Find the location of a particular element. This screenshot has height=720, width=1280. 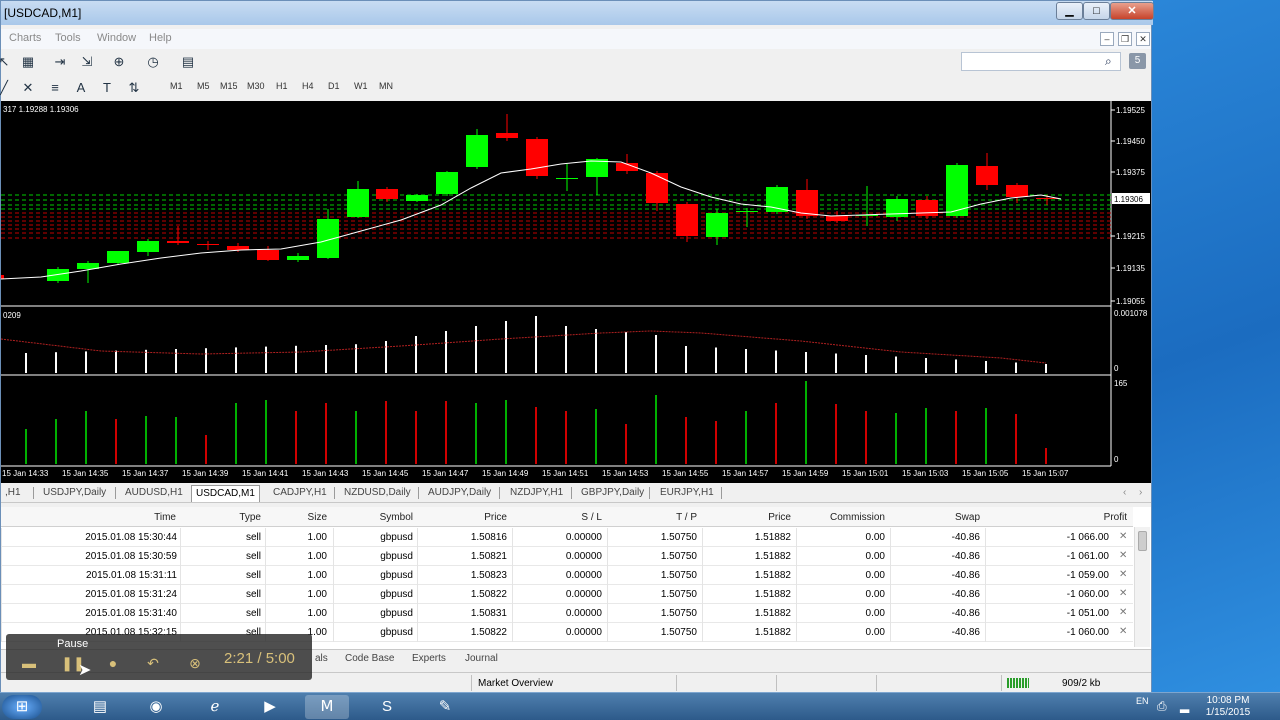

menu-window: Window is located at coordinates (116, 38).